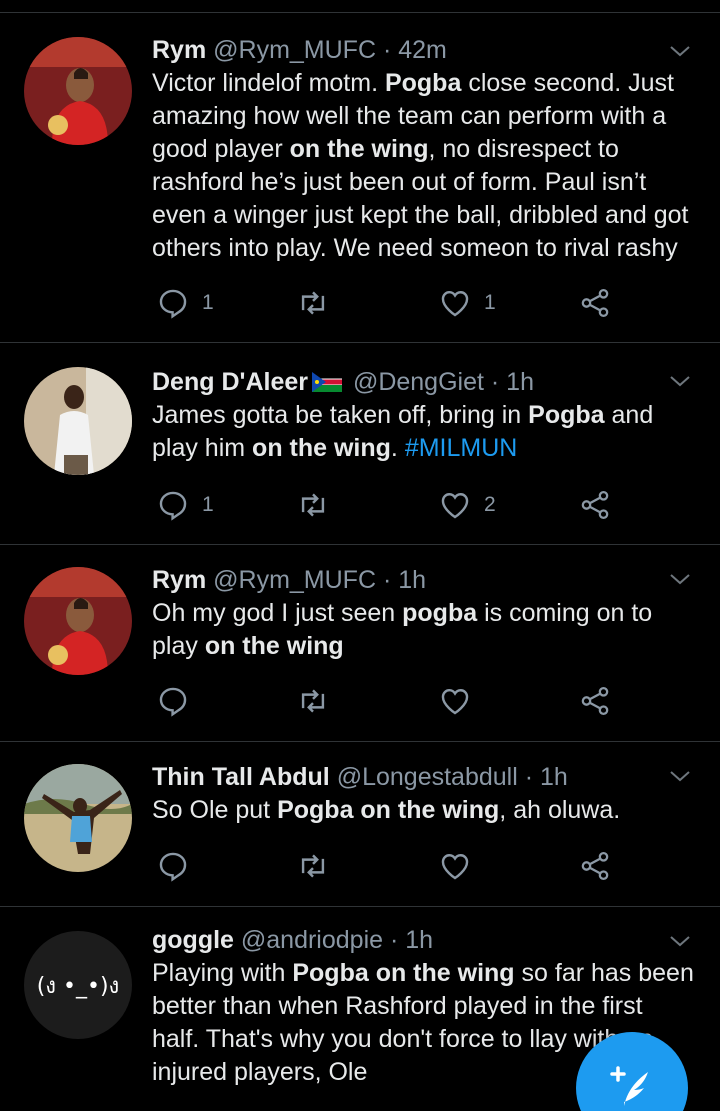  I want to click on avatar: (ง •_•)ง, so click(78, 985).